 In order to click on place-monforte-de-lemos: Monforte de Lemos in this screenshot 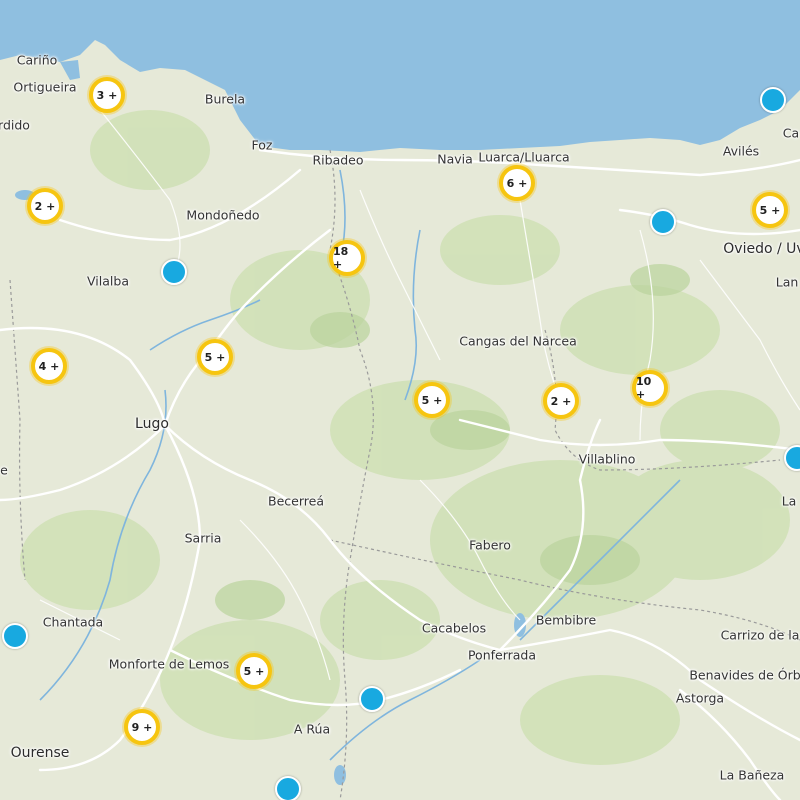, I will do `click(169, 664)`.